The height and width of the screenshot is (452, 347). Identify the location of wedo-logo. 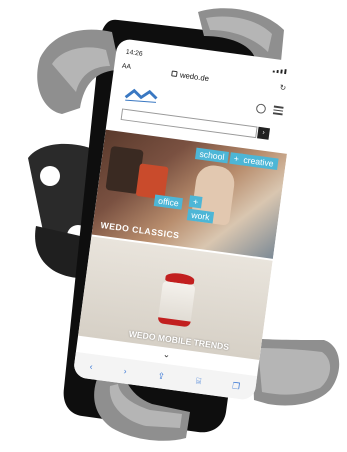
(141, 95).